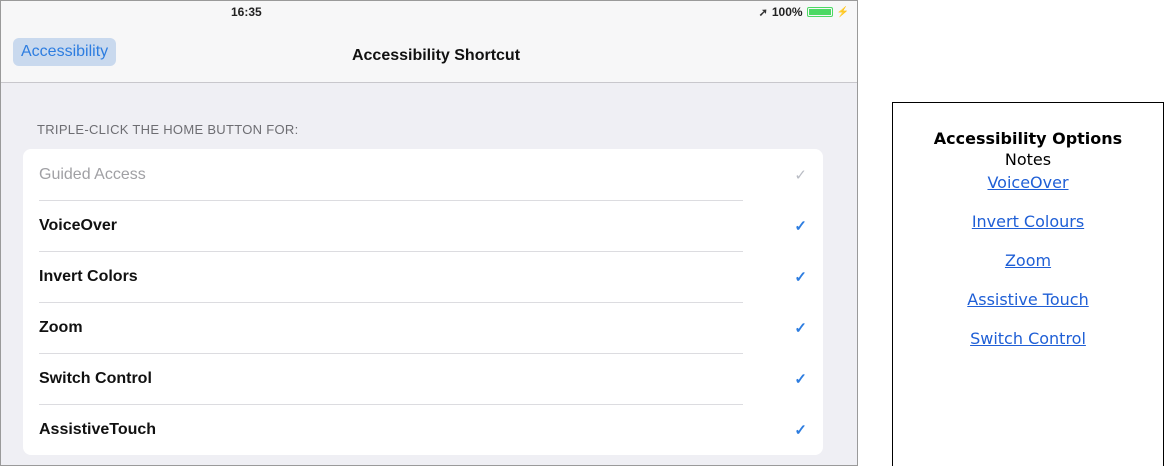  Describe the element at coordinates (1028, 339) in the screenshot. I see `notes-link-switch-control: Switch Control` at that location.